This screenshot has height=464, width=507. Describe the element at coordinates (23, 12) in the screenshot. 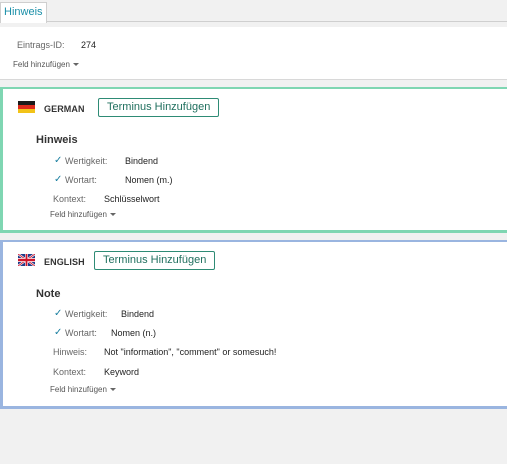

I see `tab-hinweis: Hinweis` at that location.